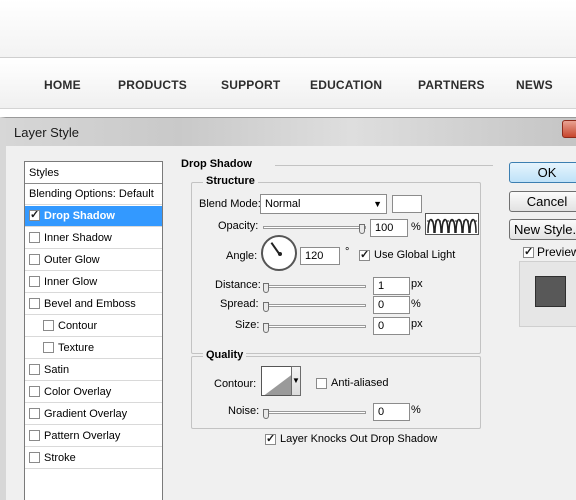 Image resolution: width=576 pixels, height=500 pixels. What do you see at coordinates (417, 324) in the screenshot?
I see `size-unit: px` at bounding box center [417, 324].